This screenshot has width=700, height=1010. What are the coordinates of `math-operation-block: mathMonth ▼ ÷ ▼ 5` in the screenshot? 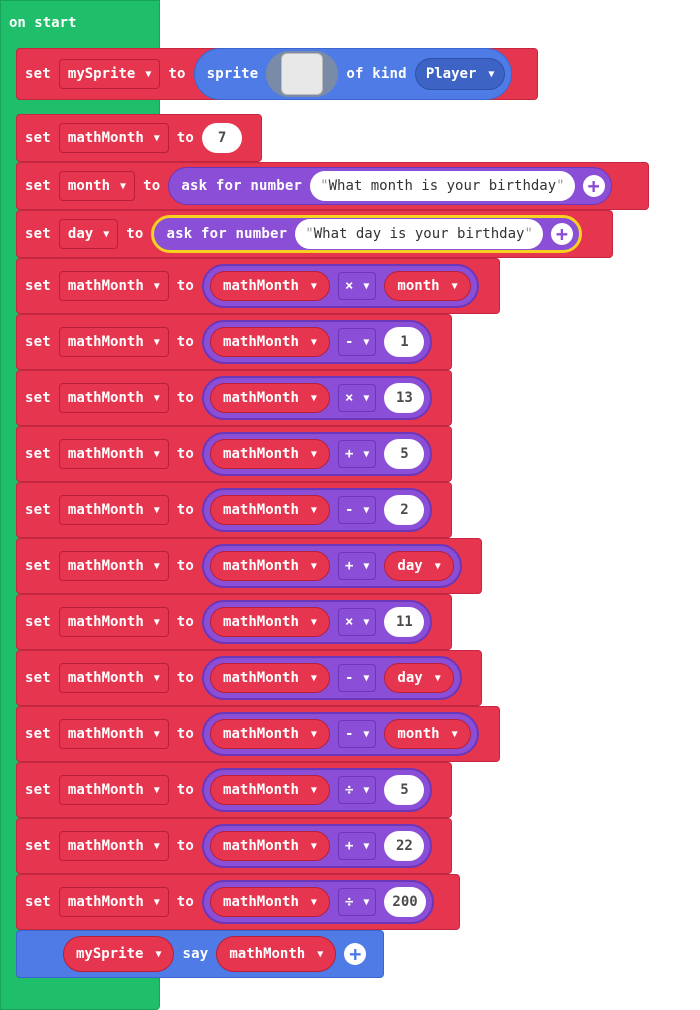 It's located at (317, 790).